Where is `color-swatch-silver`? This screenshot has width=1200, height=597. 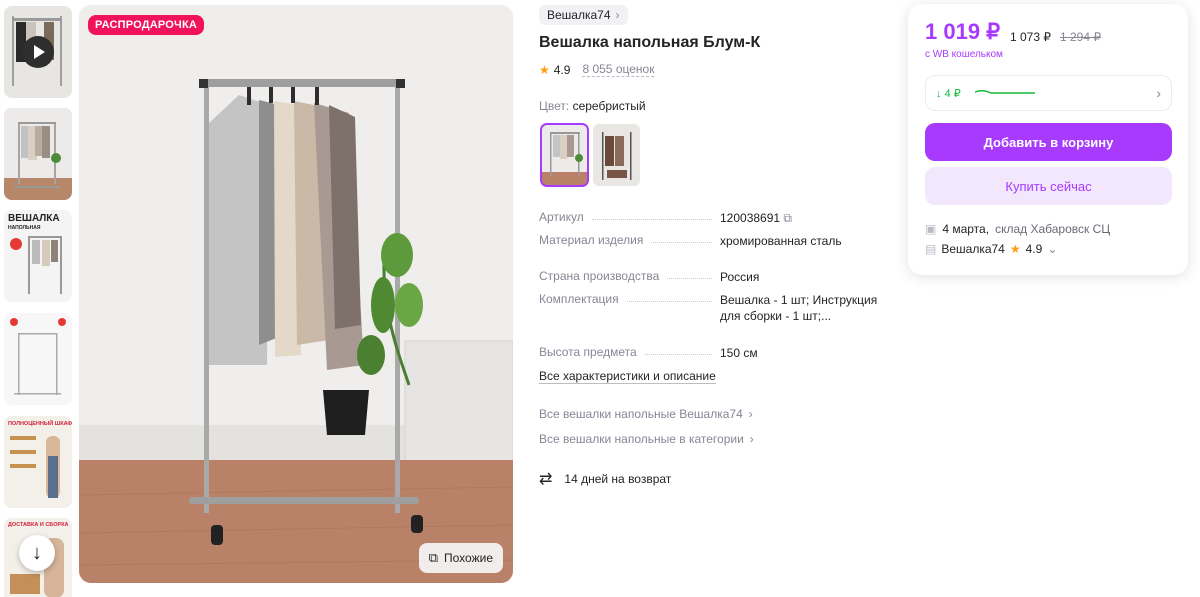 color-swatch-silver is located at coordinates (564, 155).